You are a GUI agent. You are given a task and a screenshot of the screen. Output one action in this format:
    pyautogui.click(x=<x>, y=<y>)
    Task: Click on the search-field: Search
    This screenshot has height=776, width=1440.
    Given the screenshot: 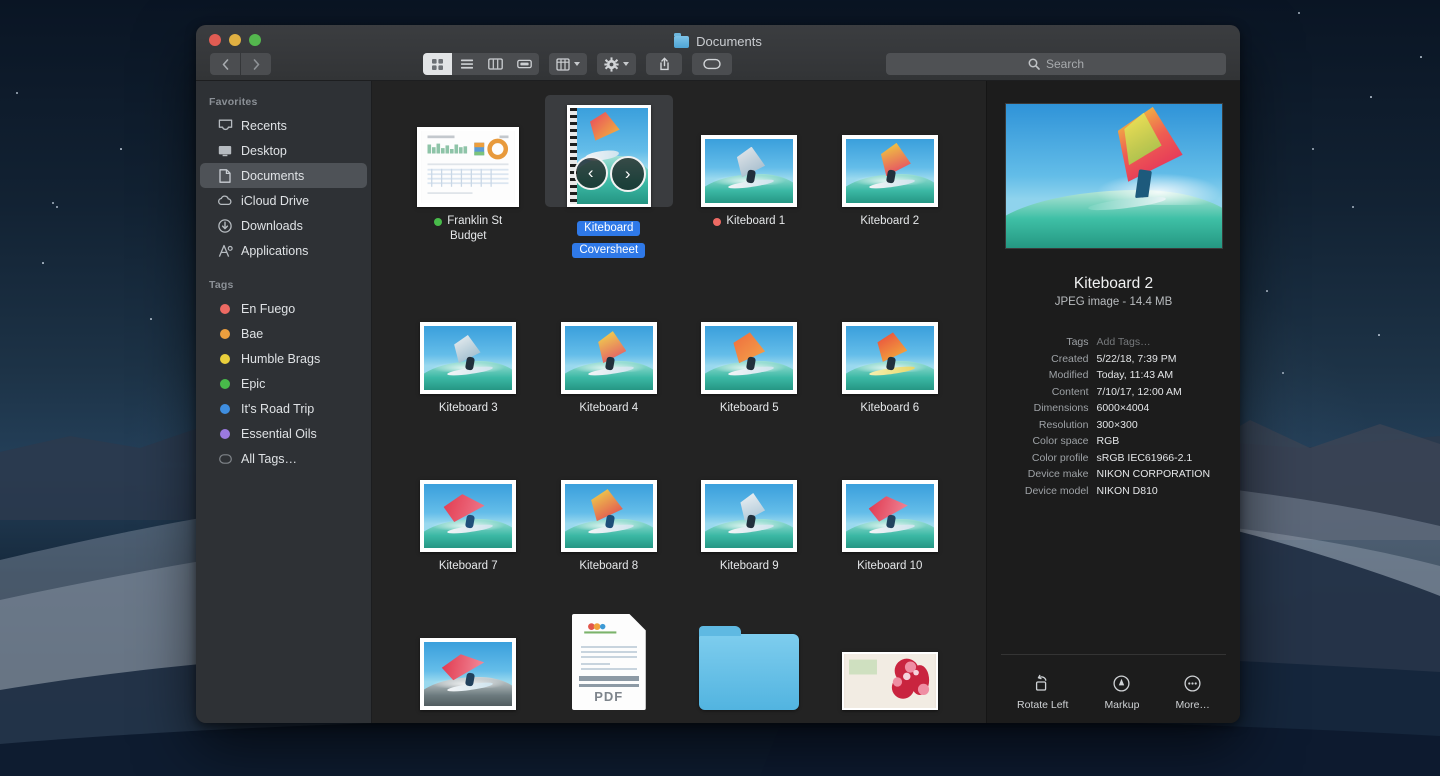 What is the action you would take?
    pyautogui.click(x=1056, y=64)
    